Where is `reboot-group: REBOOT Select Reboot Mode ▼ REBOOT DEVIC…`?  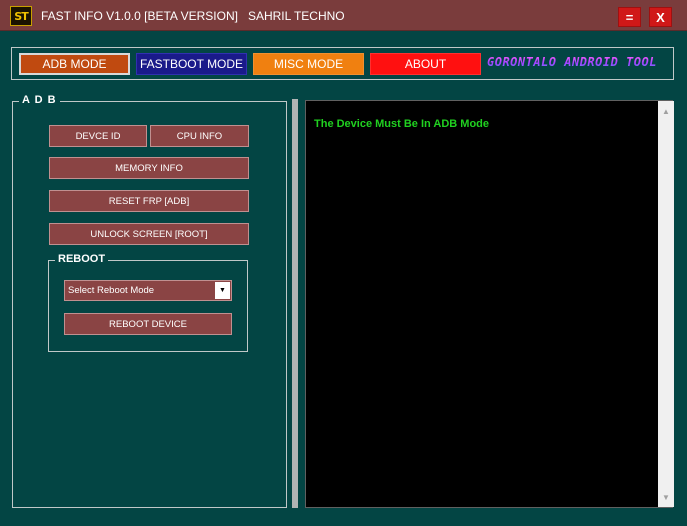 reboot-group: REBOOT Select Reboot Mode ▼ REBOOT DEVIC… is located at coordinates (148, 302).